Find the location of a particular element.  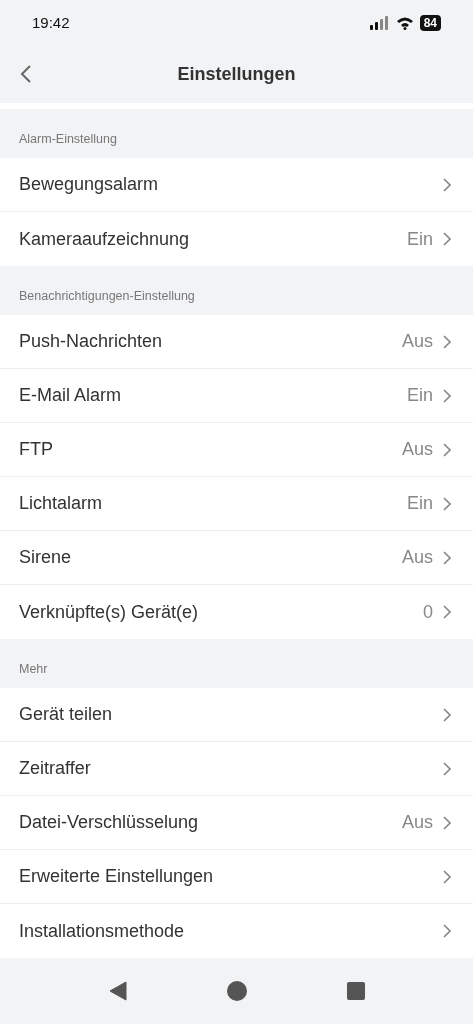

settings-row: Sirene Aus is located at coordinates (236, 558).